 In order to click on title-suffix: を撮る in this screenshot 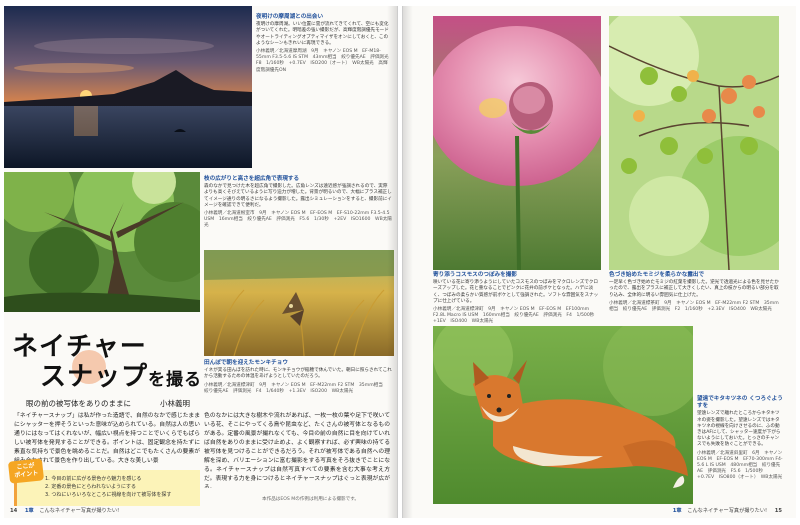, I will do `click(175, 380)`.